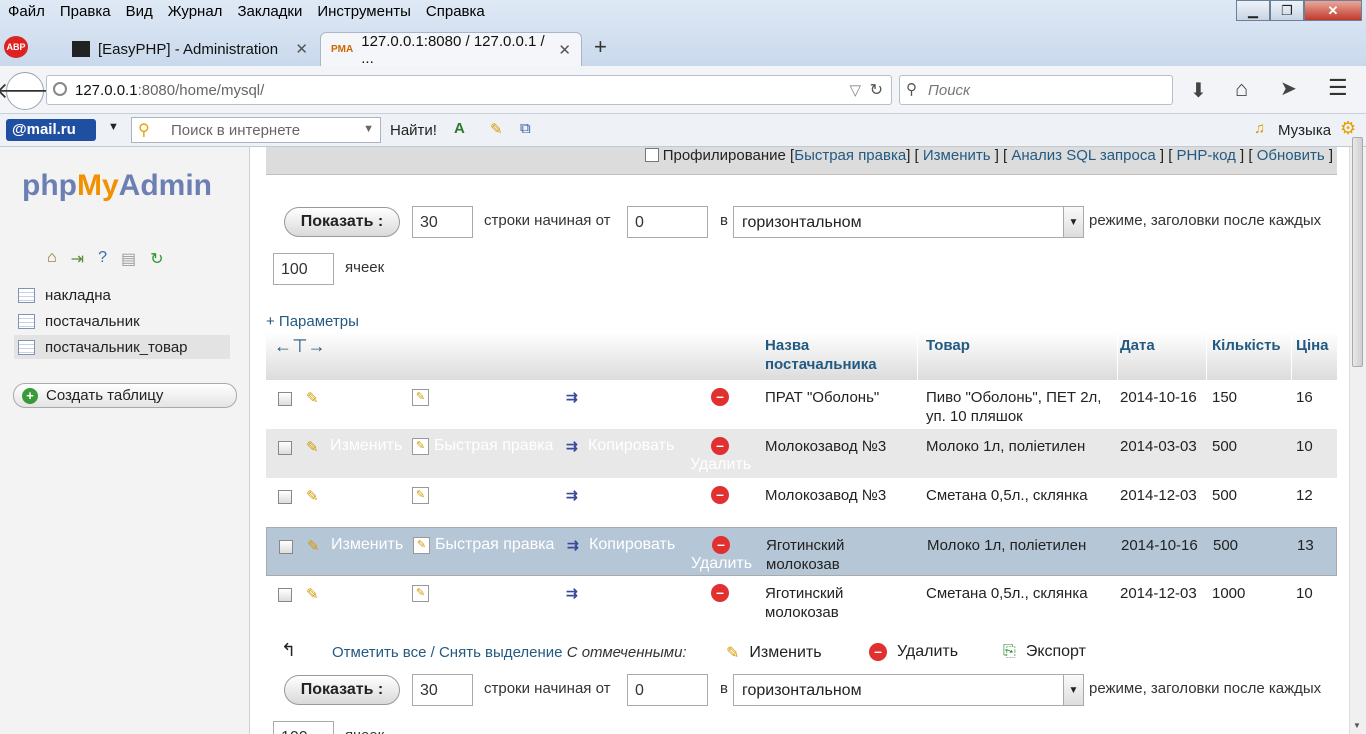 The image size is (1366, 734). I want to click on settings-icon: ⚙, so click(1348, 128).